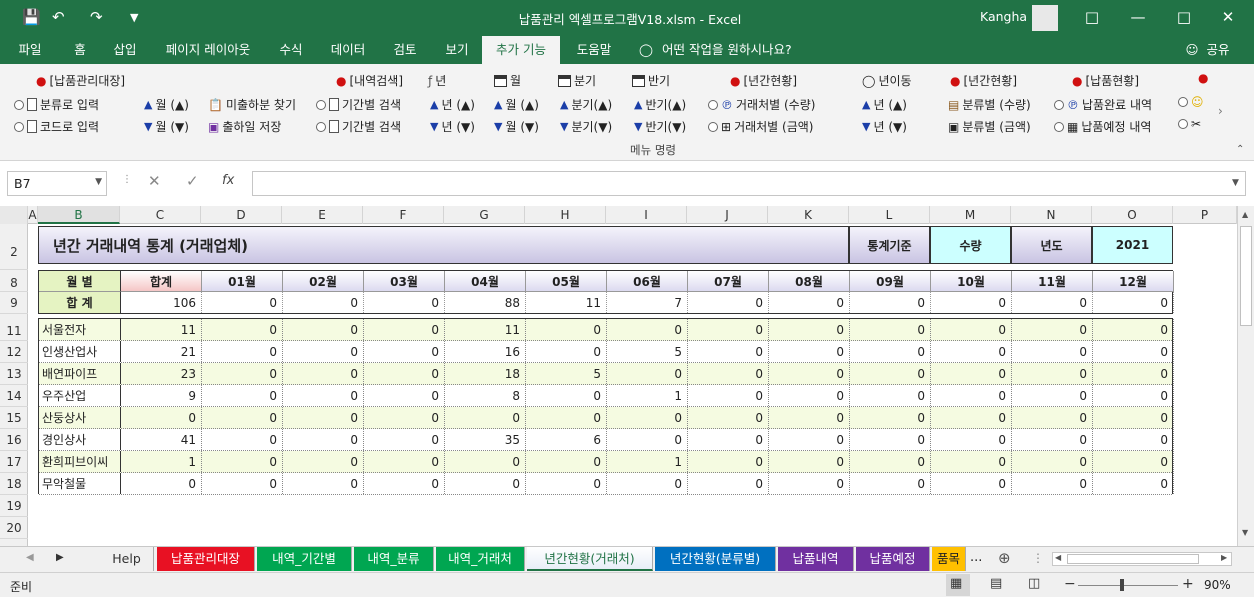 This screenshot has width=1254, height=597. Describe the element at coordinates (485, 373) in the screenshot. I see `value-cell: 18` at that location.